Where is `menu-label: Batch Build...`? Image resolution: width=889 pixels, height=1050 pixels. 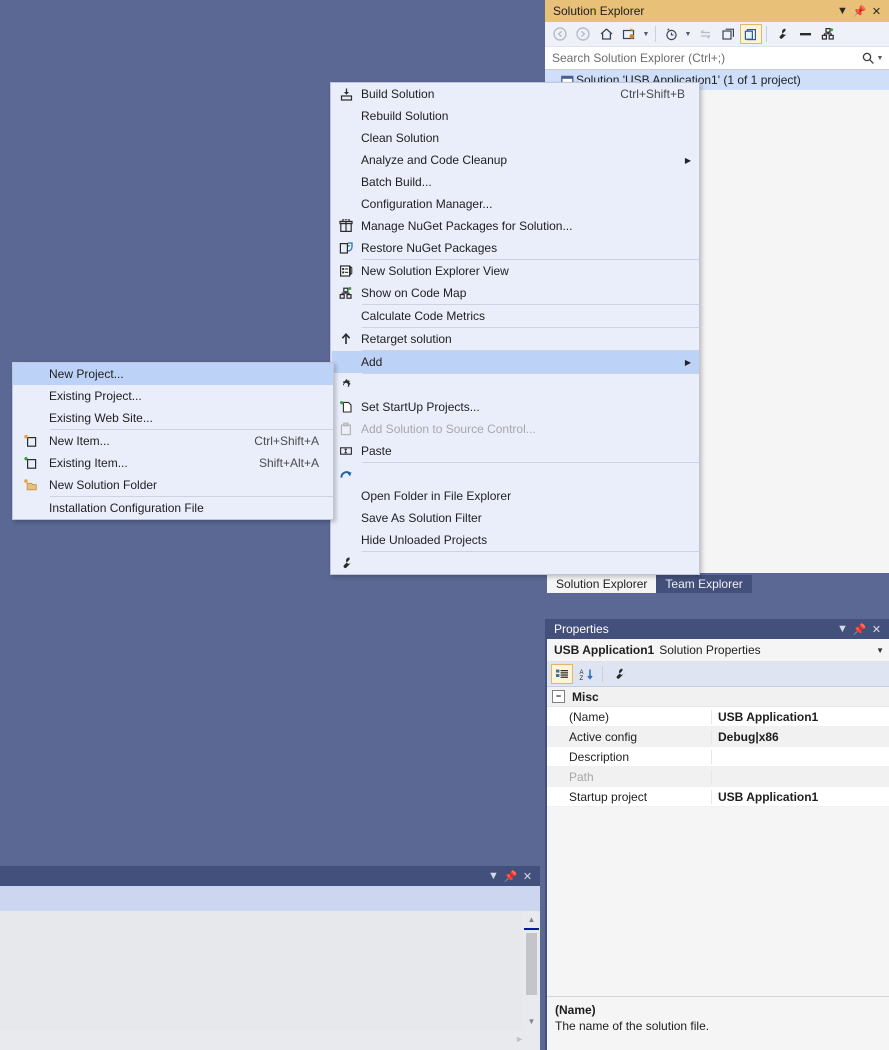
menu-label: Batch Build... is located at coordinates (396, 182).